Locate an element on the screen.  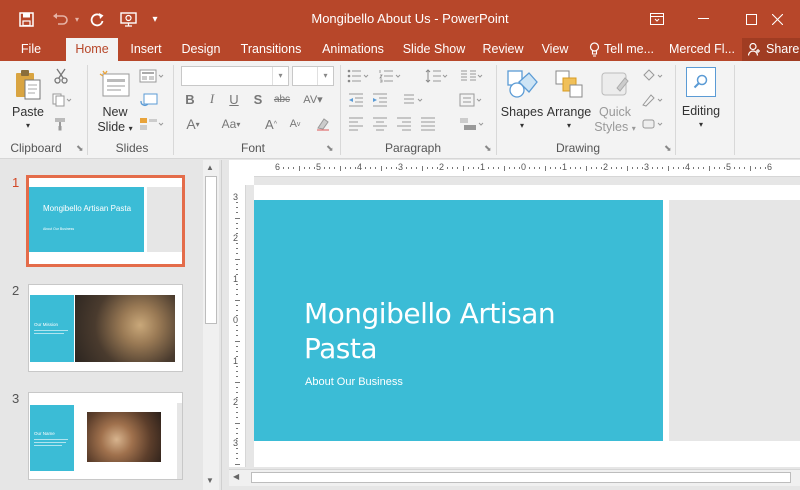
decrease-indent-icon is located at coordinates (356, 100).